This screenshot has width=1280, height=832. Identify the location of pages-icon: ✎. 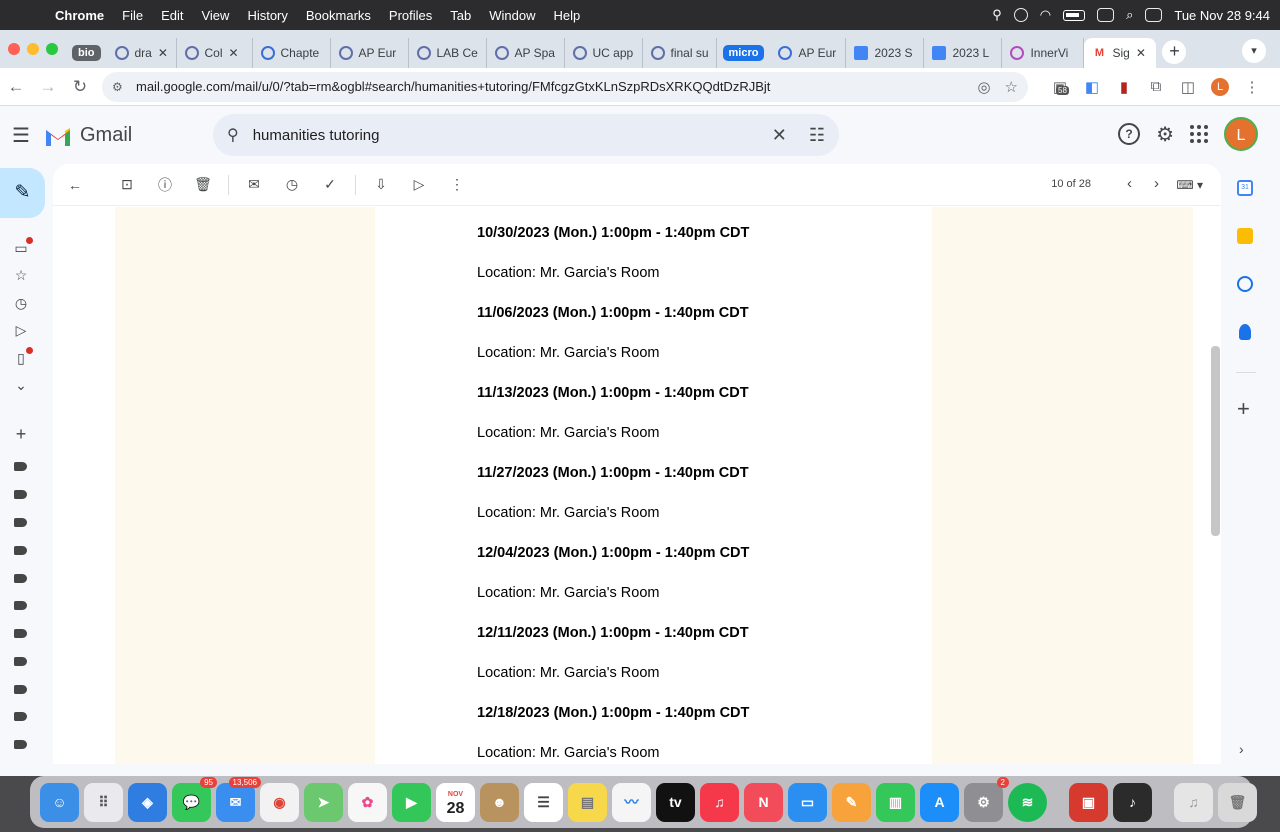
(851, 802).